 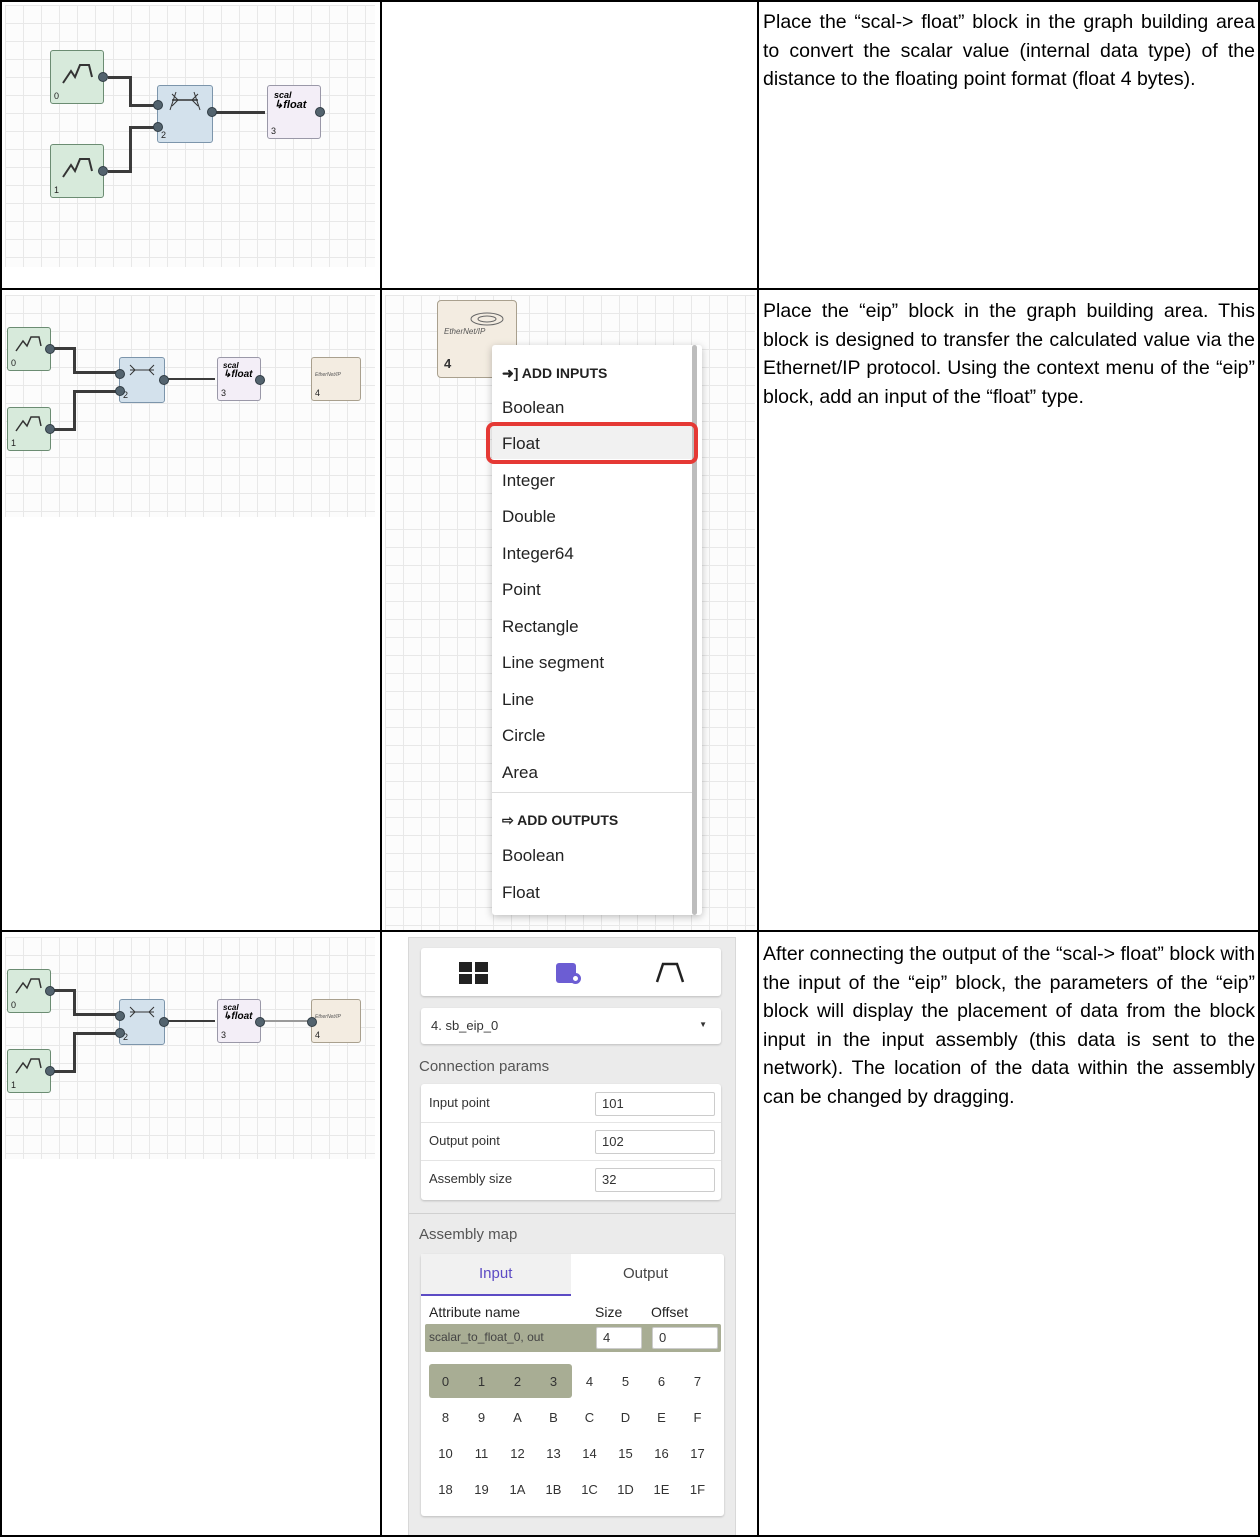 I want to click on tab-input: Input, so click(x=496, y=1275).